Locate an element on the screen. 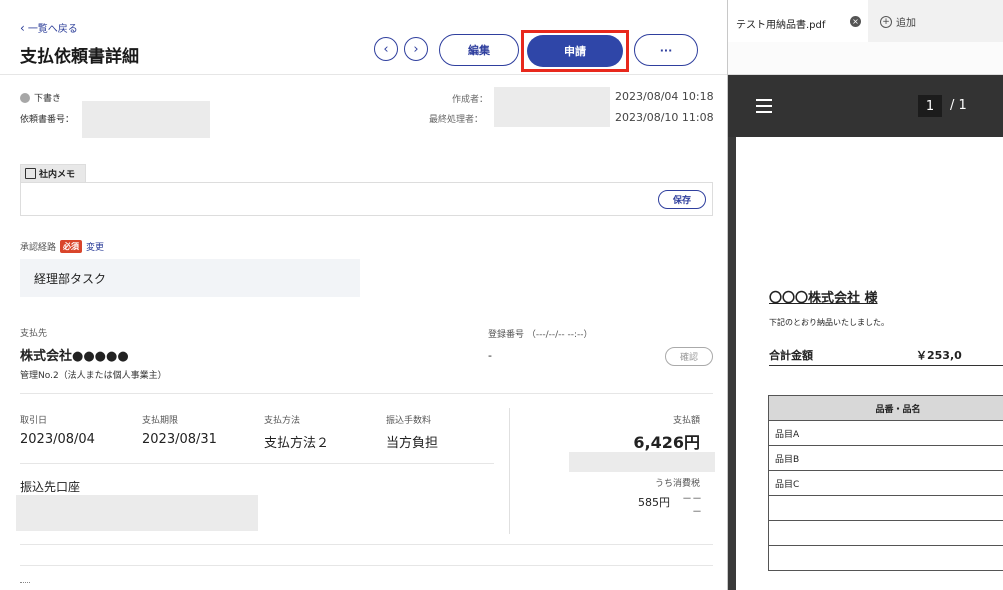 This screenshot has height=590, width=1003. registration-label: 登録番号 （---/--/-- --:--） is located at coordinates (540, 335).